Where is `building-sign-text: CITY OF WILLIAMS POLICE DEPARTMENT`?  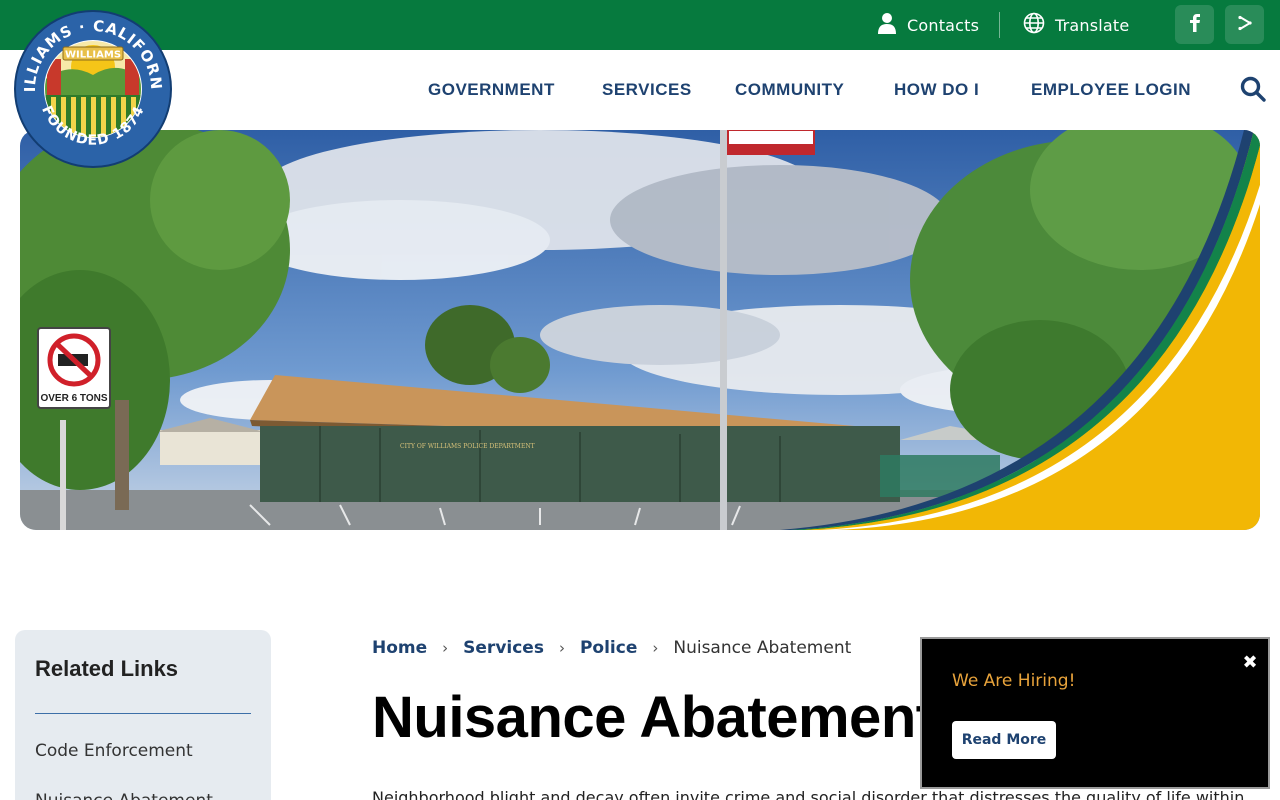
building-sign-text: CITY OF WILLIAMS POLICE DEPARTMENT is located at coordinates (467, 446).